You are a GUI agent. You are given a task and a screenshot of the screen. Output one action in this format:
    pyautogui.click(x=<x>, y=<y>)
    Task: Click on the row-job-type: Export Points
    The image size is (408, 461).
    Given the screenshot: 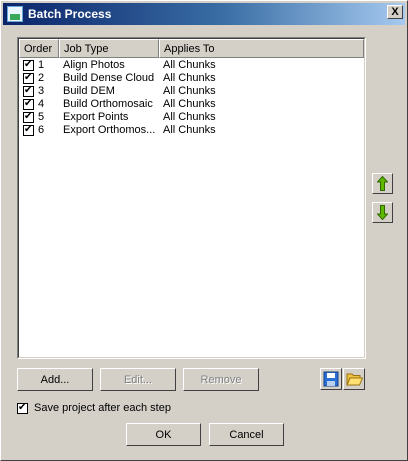 What is the action you would take?
    pyautogui.click(x=96, y=117)
    